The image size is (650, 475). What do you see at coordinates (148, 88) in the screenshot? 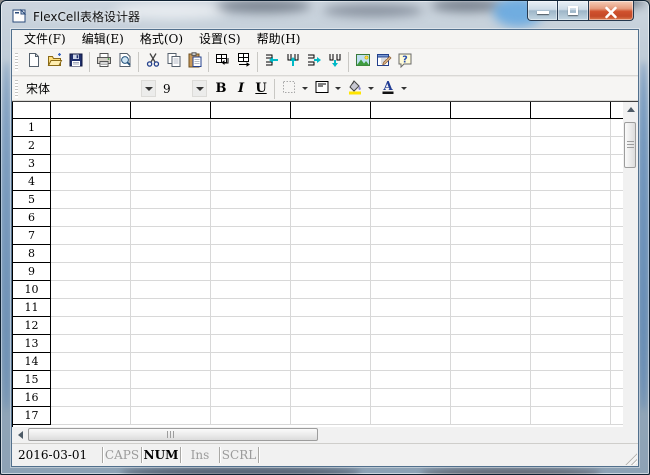
I see `font-name-dropdown-button` at bounding box center [148, 88].